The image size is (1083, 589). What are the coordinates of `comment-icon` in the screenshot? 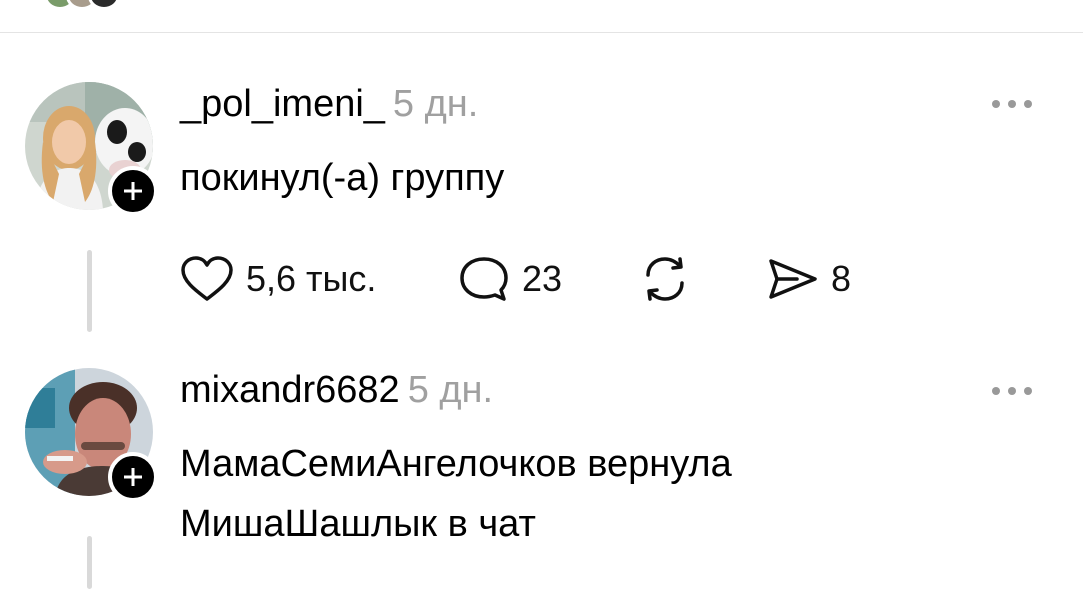 It's located at (484, 279).